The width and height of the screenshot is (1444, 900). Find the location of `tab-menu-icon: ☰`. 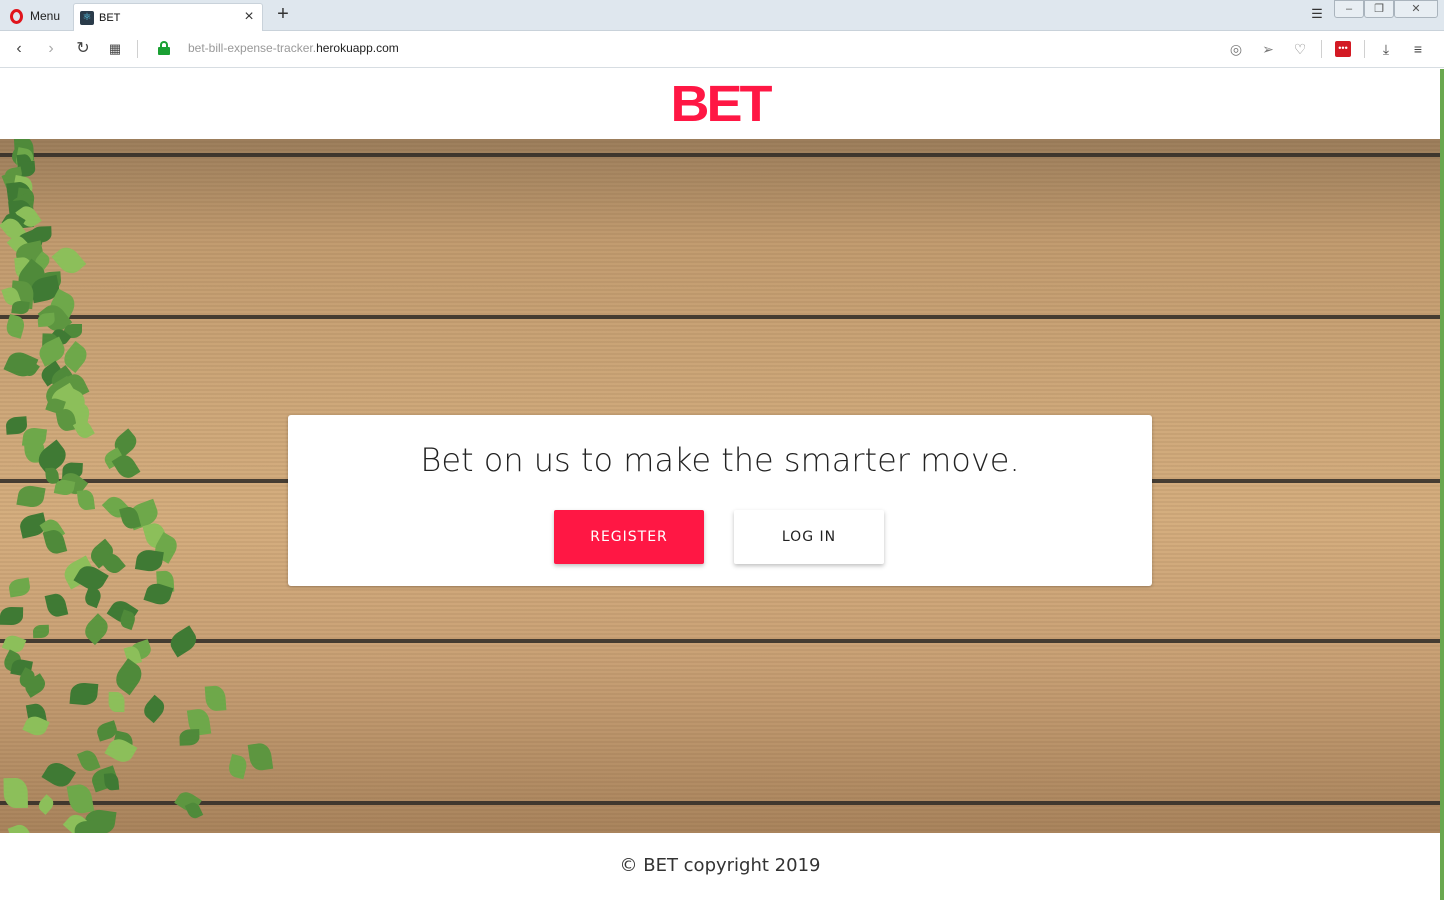

tab-menu-icon: ☰ is located at coordinates (1317, 15).